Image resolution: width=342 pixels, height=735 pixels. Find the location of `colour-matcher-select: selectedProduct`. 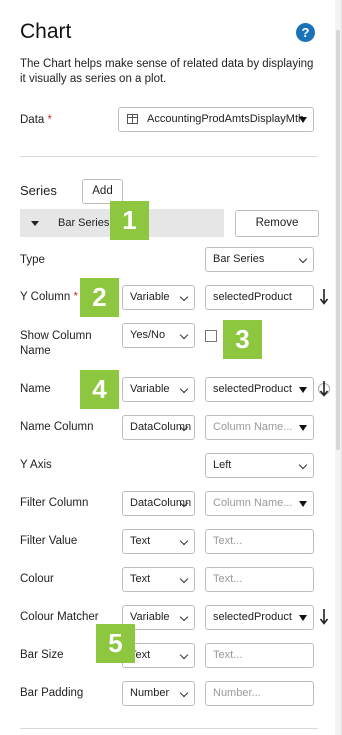

colour-matcher-select: selectedProduct is located at coordinates (259, 617).